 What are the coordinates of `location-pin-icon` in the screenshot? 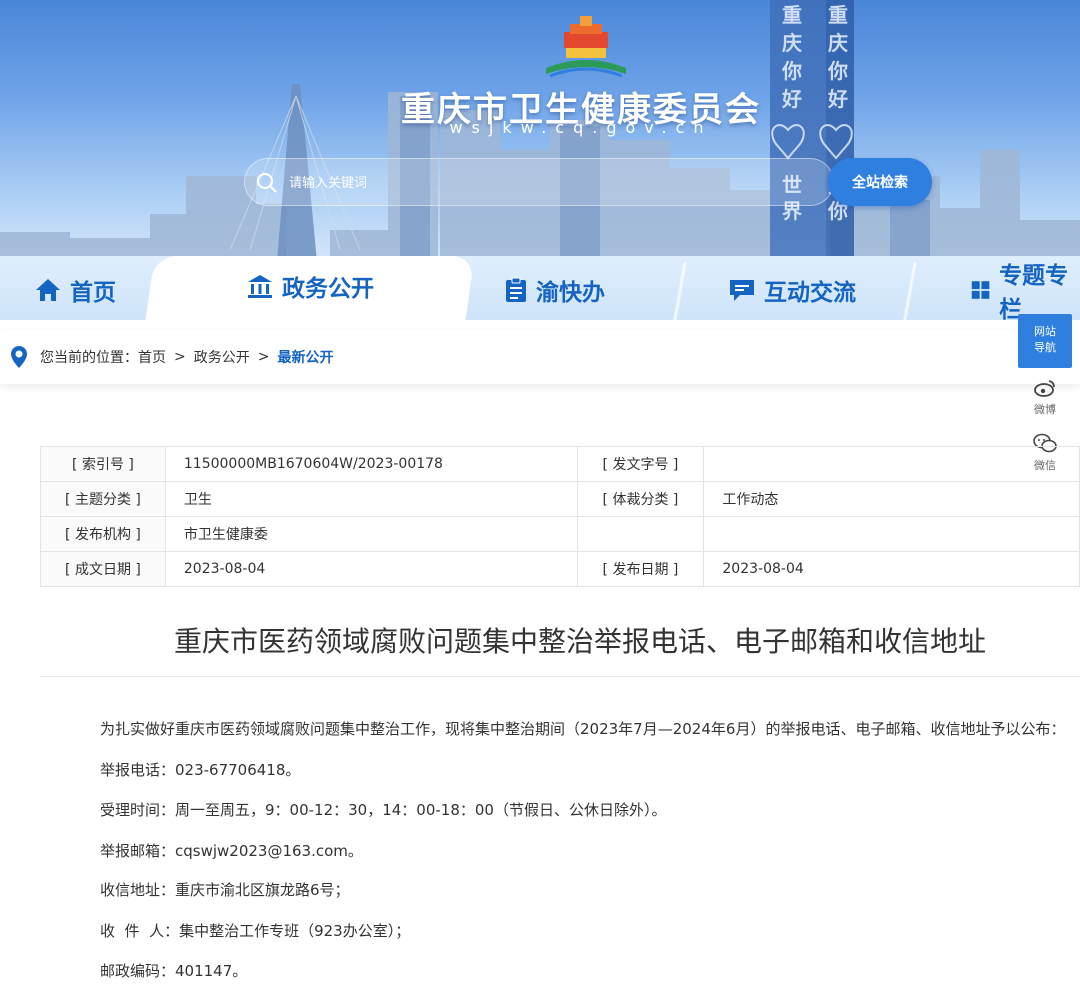 It's located at (19, 357).